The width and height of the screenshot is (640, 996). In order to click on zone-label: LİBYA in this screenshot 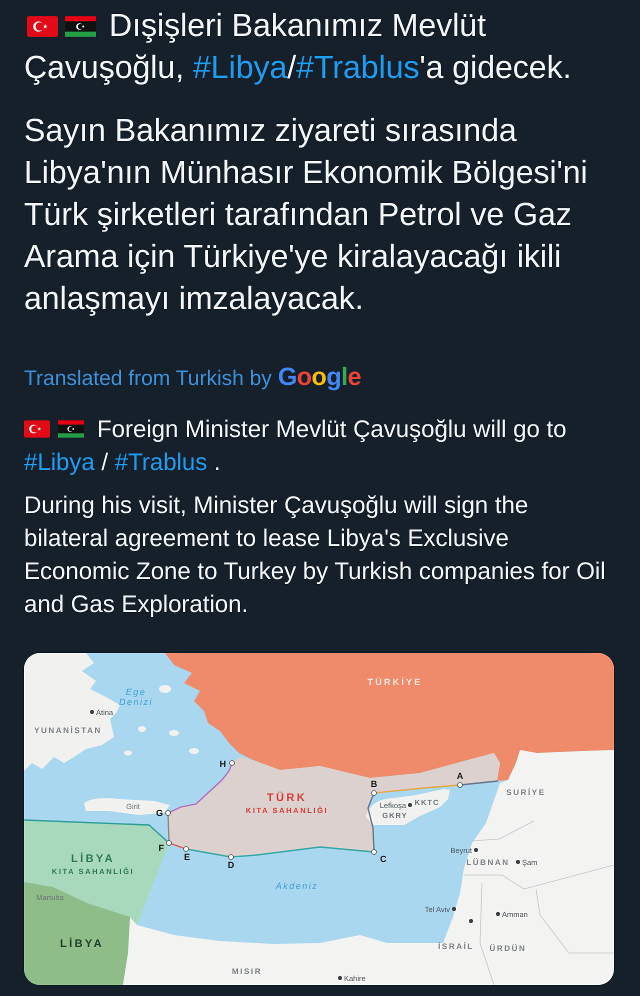, I will do `click(93, 859)`.